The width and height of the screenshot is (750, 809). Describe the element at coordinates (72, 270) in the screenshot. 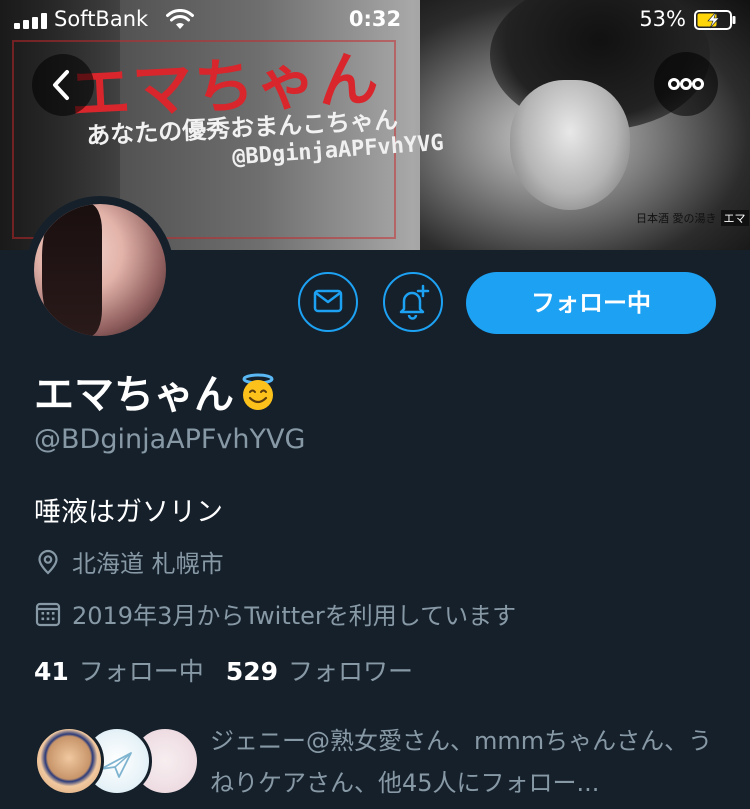

I see `avatar-hair` at that location.